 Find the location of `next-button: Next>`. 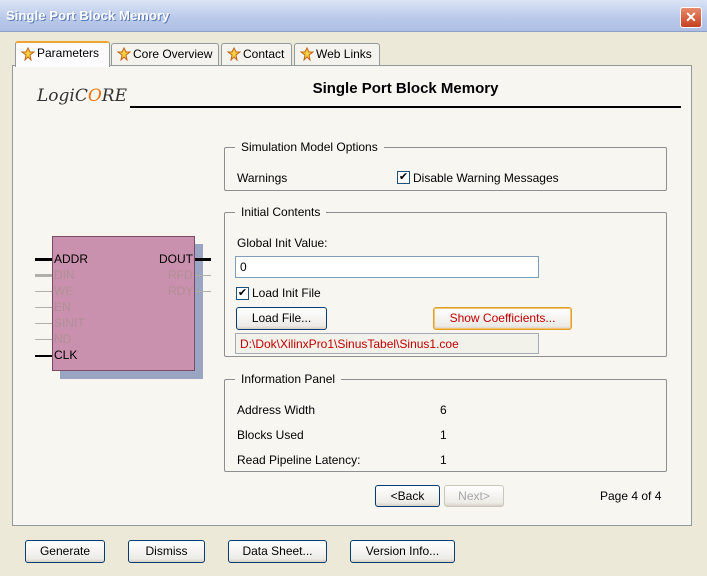

next-button: Next> is located at coordinates (474, 496).